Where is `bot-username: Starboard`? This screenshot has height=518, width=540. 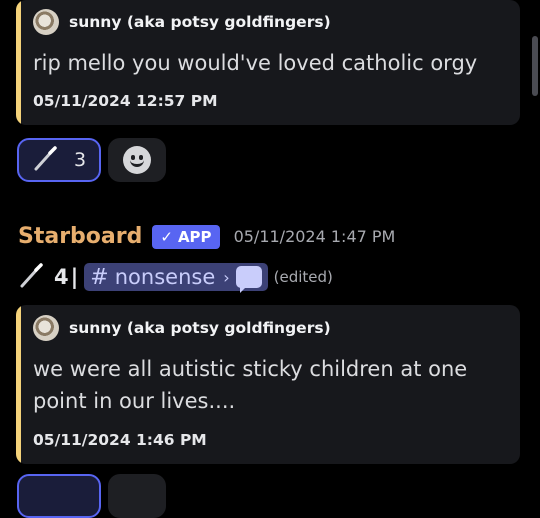
bot-username: Starboard is located at coordinates (80, 236).